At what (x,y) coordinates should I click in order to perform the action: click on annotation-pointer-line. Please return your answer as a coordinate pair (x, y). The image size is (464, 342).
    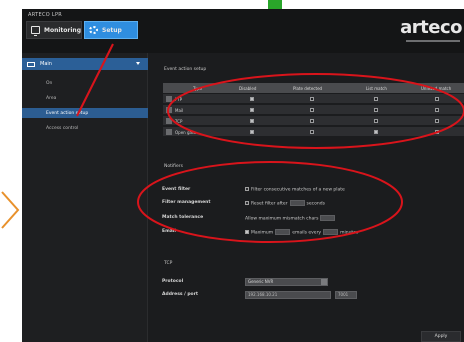
    Looking at the image, I should click on (95, 80).